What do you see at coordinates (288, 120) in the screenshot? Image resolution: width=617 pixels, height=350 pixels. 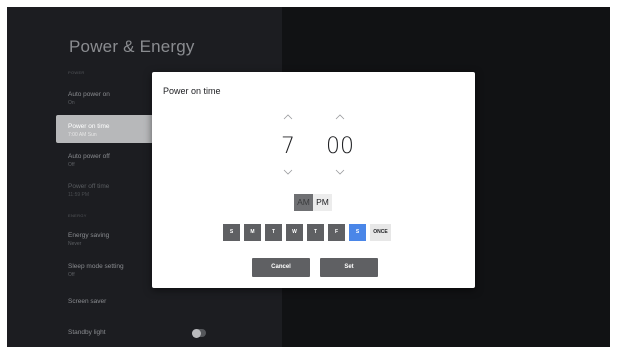 I see `hour-up-chevron-icon` at bounding box center [288, 120].